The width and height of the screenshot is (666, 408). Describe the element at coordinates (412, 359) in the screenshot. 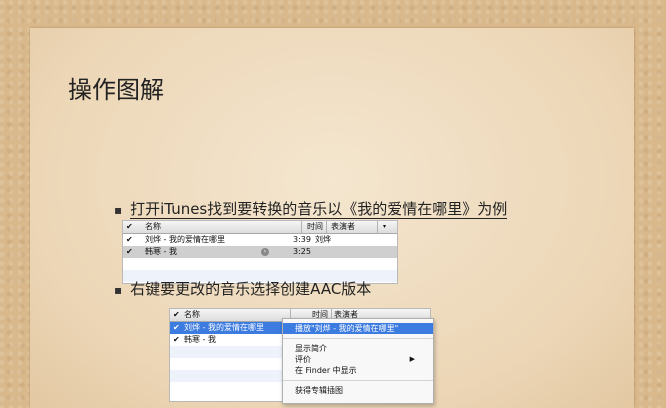

I see `submenu-arrow-icon: ▶` at that location.